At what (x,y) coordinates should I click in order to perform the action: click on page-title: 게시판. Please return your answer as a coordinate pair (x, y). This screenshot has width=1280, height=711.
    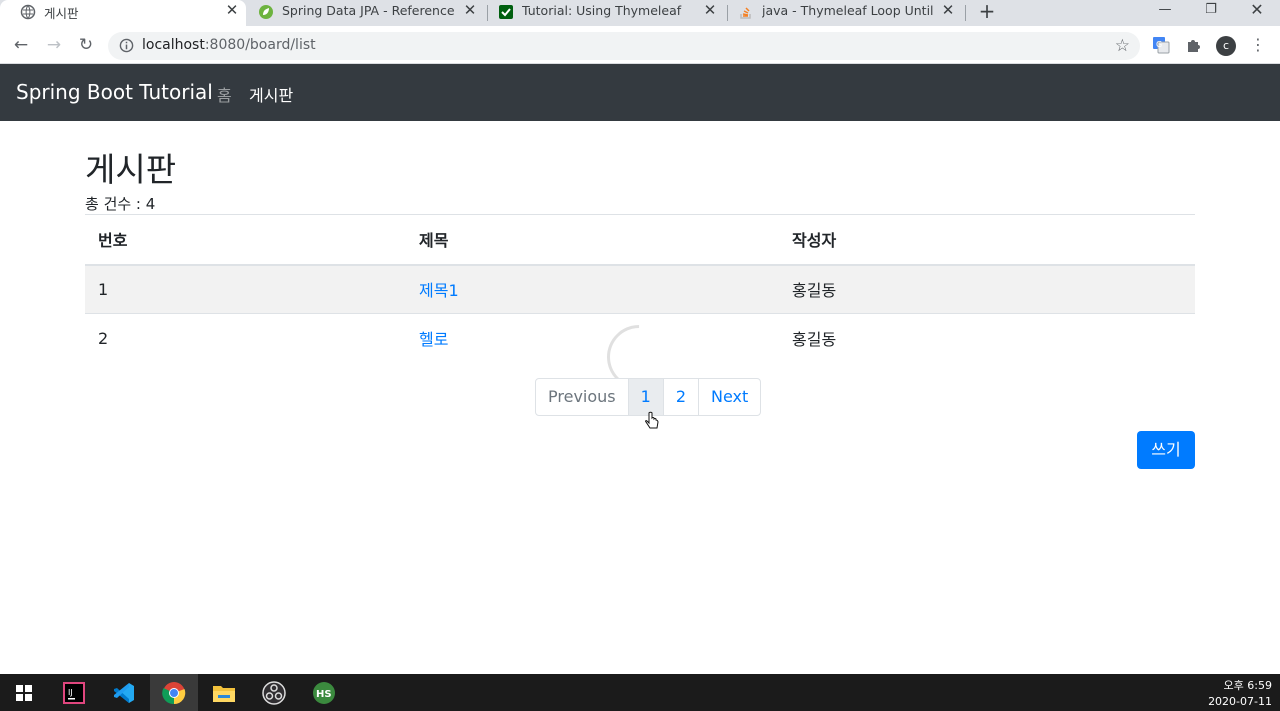
    Looking at the image, I should click on (131, 169).